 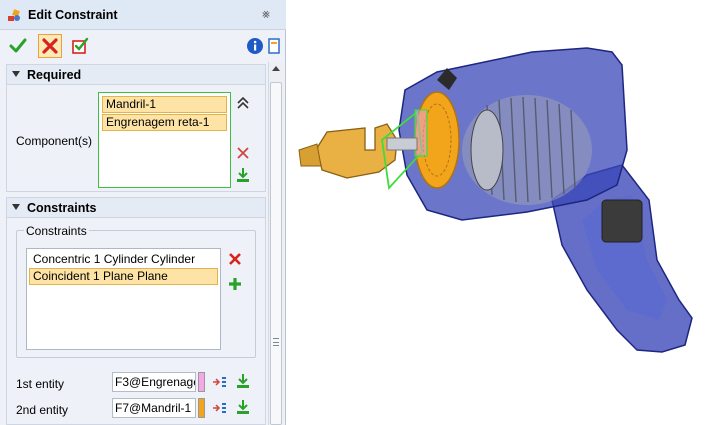 I want to click on pin-icon: ⨳, so click(x=266, y=14).